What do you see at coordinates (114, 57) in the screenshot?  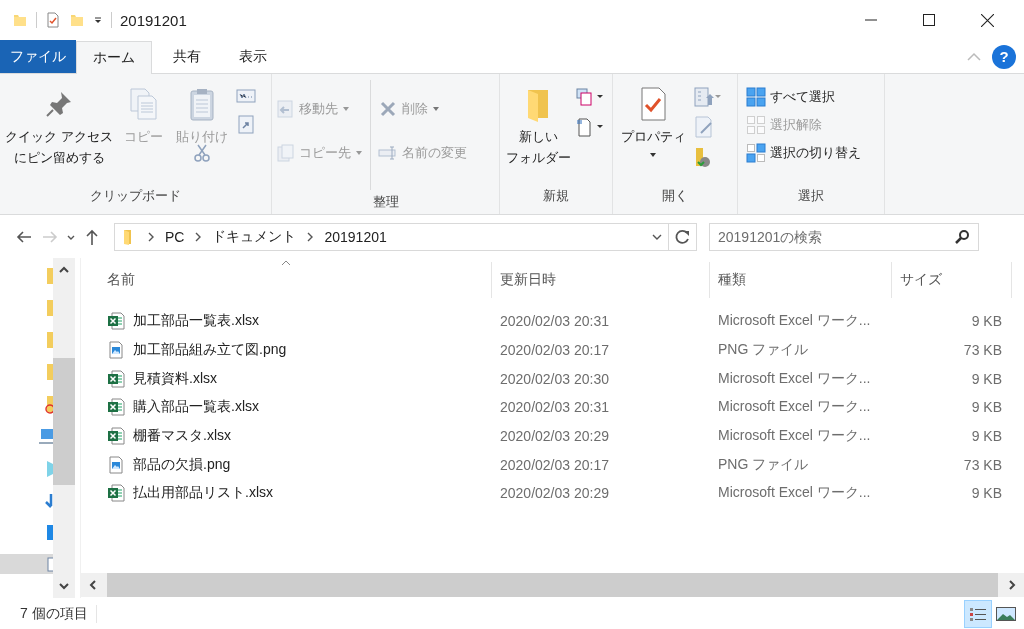 I see `ribbon-tab: ホーム` at bounding box center [114, 57].